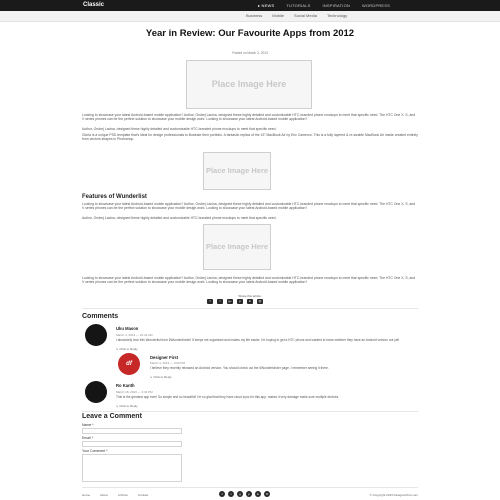 This screenshot has height=500, width=500. I want to click on image-placeholder-1: Place Image Here, so click(249, 84).